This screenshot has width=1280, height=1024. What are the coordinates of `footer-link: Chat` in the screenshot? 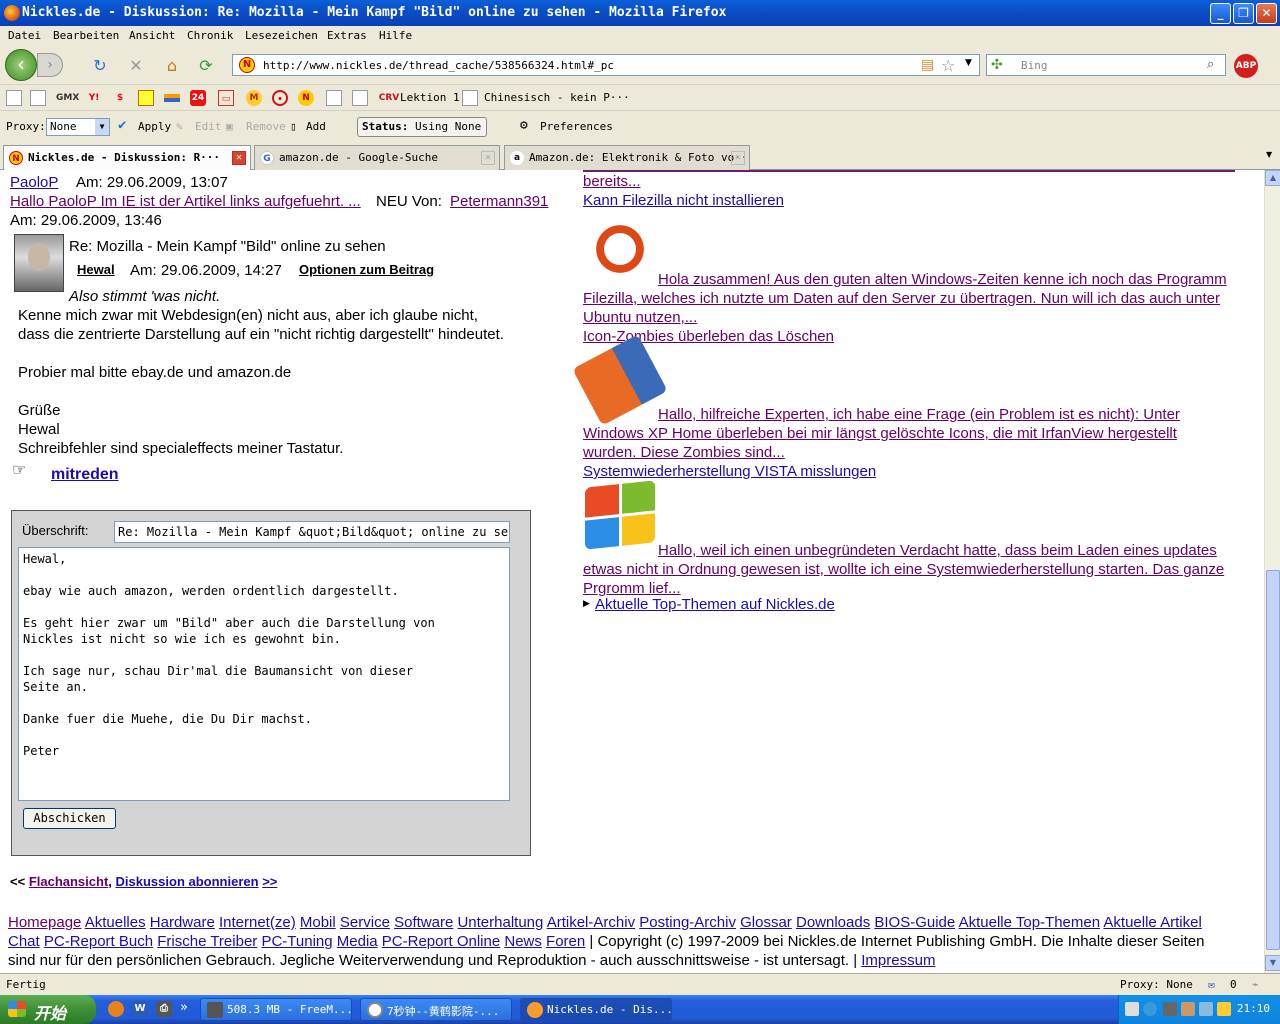 It's located at (24, 941).